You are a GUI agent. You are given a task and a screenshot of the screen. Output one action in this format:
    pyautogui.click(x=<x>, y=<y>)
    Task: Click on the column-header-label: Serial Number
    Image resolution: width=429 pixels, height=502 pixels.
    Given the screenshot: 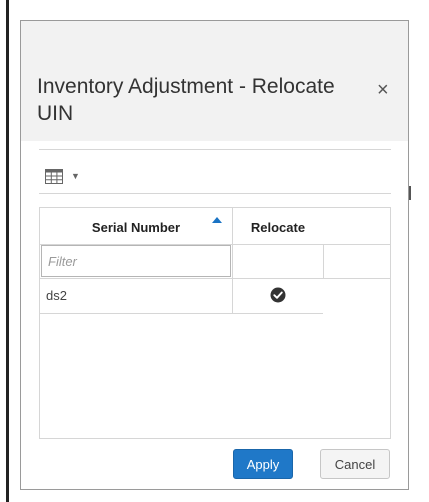 What is the action you would take?
    pyautogui.click(x=136, y=227)
    